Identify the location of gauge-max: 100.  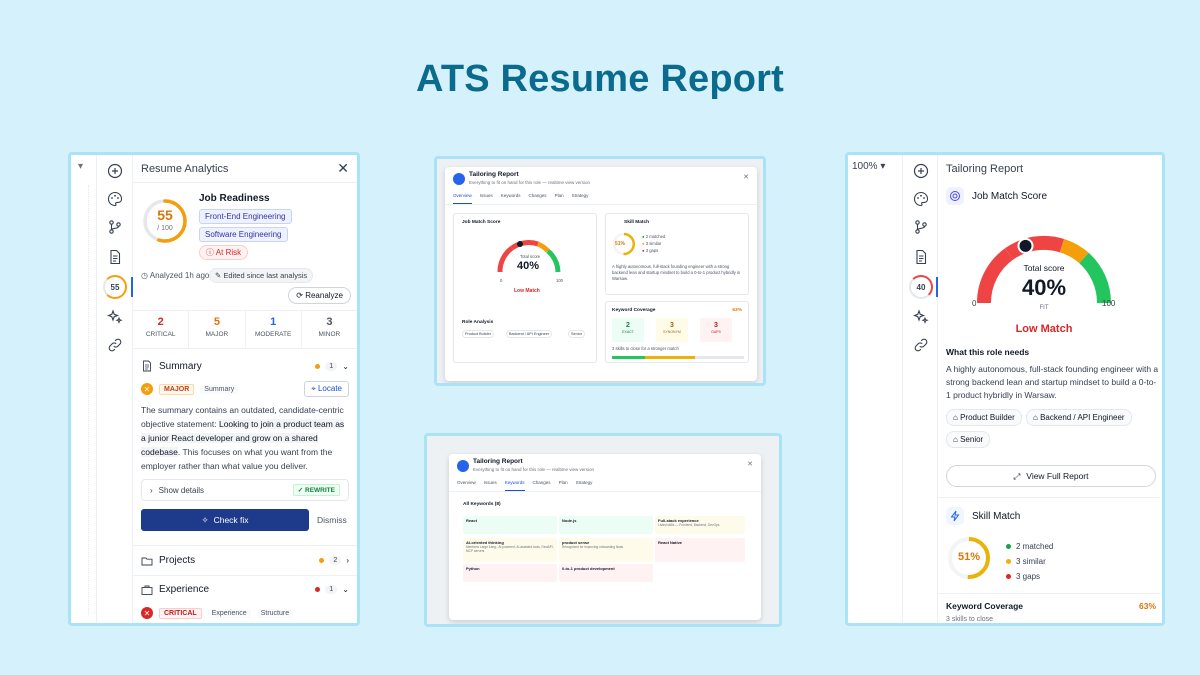
(559, 280).